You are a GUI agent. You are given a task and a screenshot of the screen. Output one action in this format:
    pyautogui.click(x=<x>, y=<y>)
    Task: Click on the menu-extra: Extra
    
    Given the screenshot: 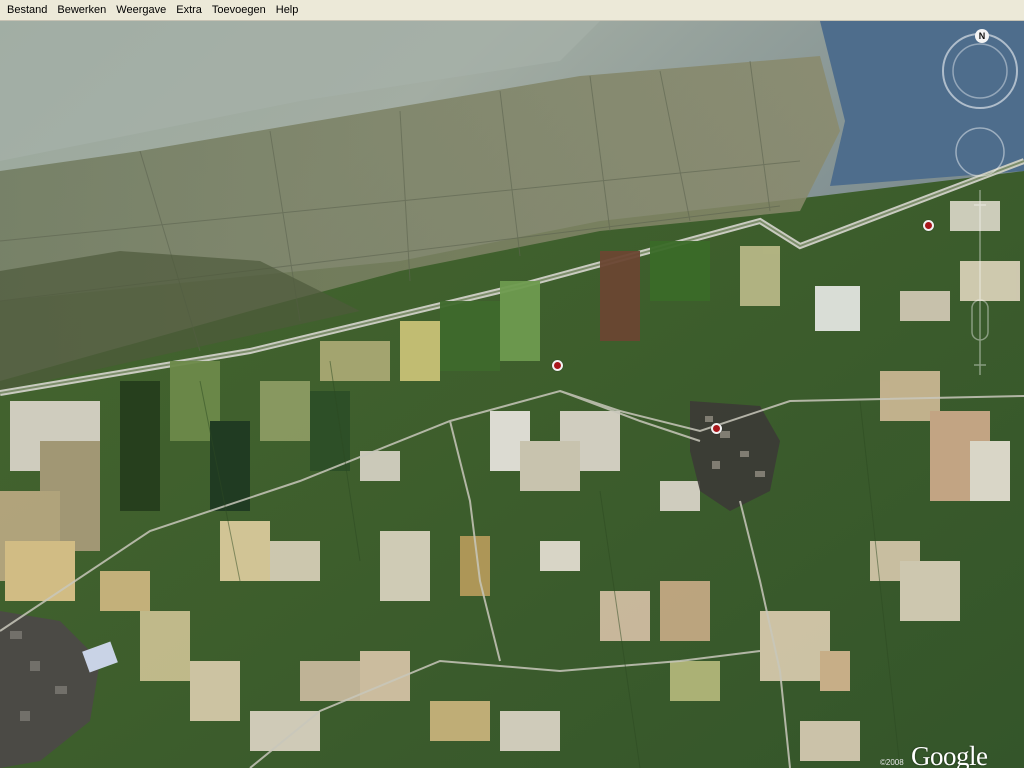 What is the action you would take?
    pyautogui.click(x=189, y=10)
    